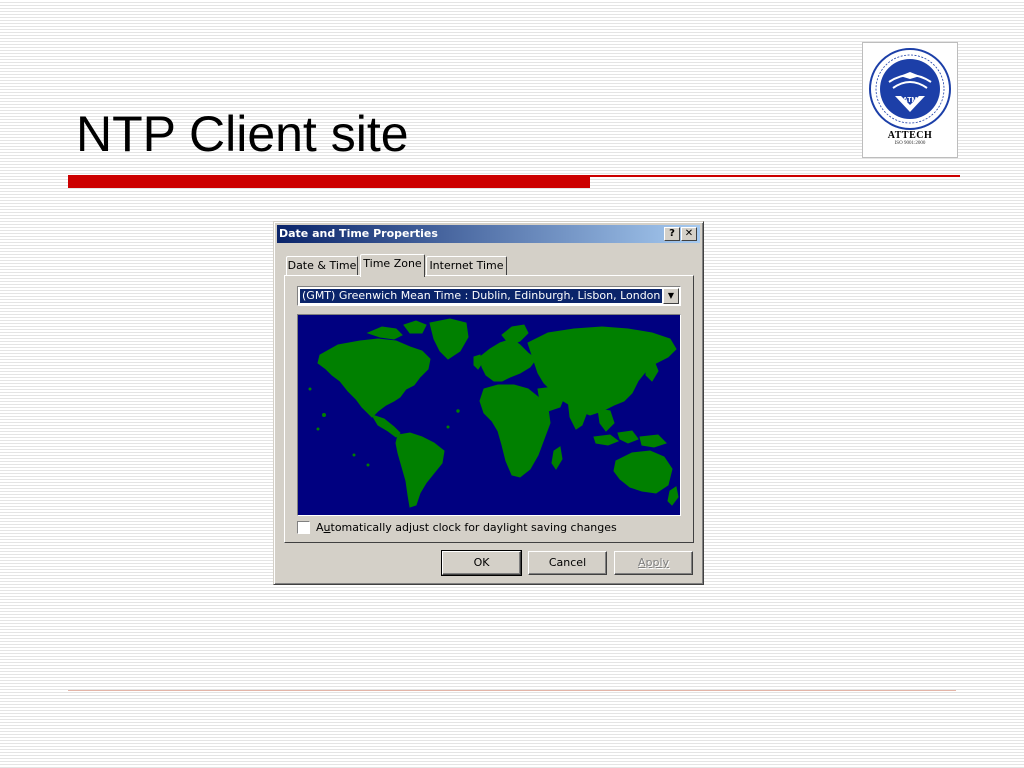 This screenshot has height=768, width=1024. Describe the element at coordinates (671, 296) in the screenshot. I see `chevron-down-icon: ▼` at that location.